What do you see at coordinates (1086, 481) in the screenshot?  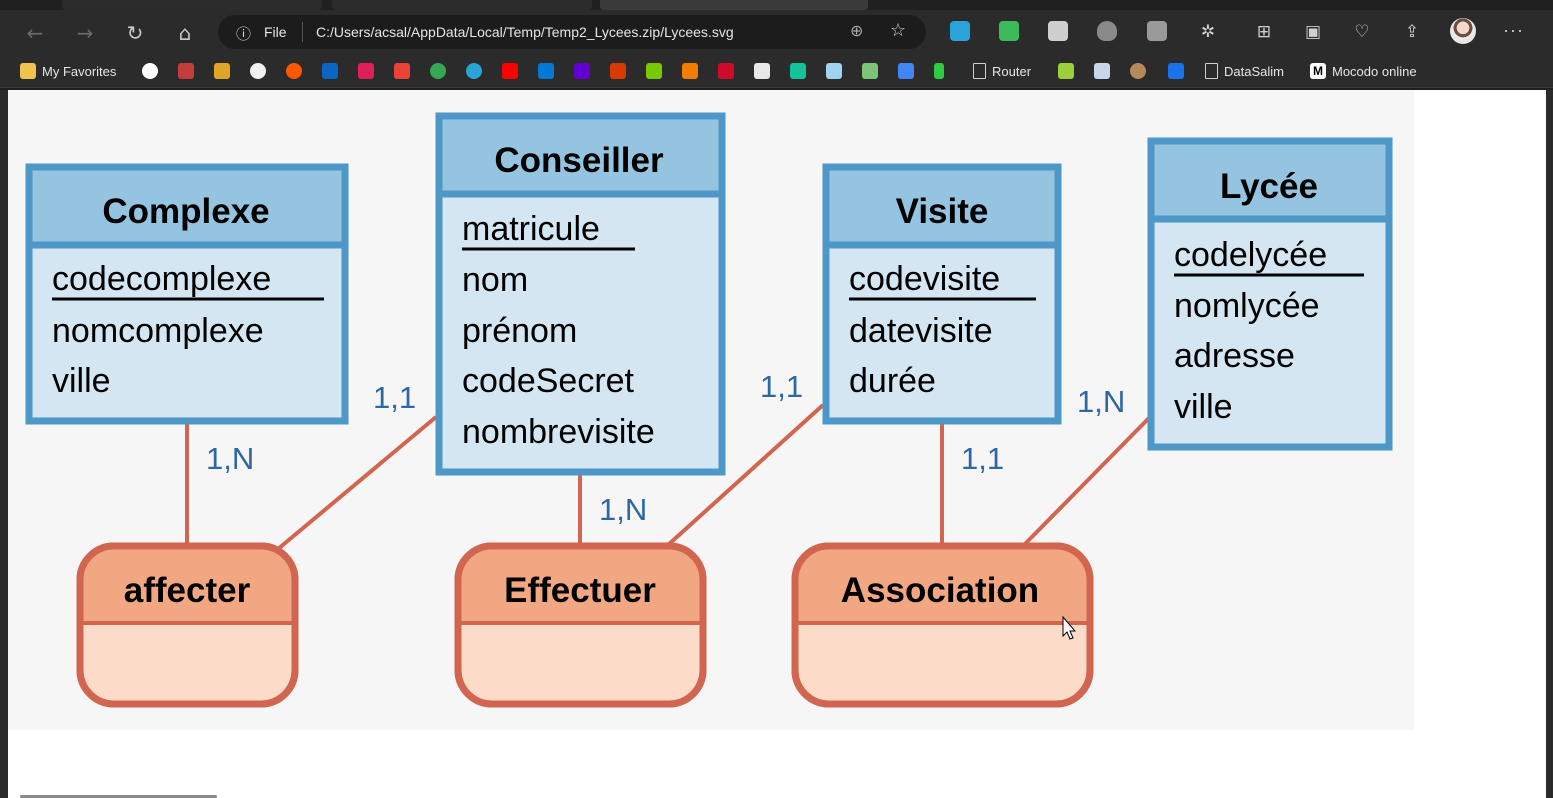 I see `link-lycee-association` at bounding box center [1086, 481].